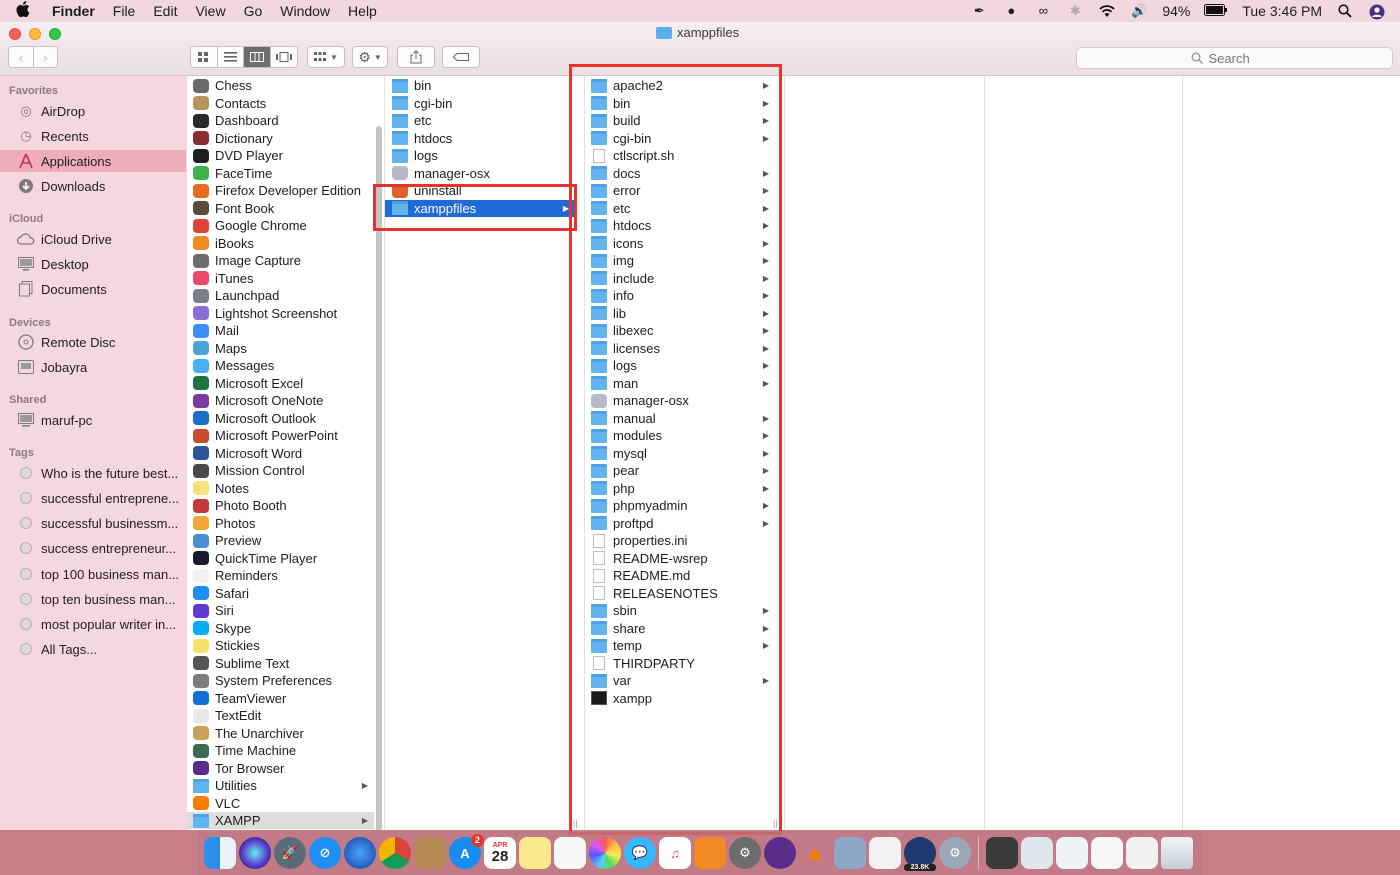  What do you see at coordinates (280, 278) in the screenshot?
I see `application-item: iTunes` at bounding box center [280, 278].